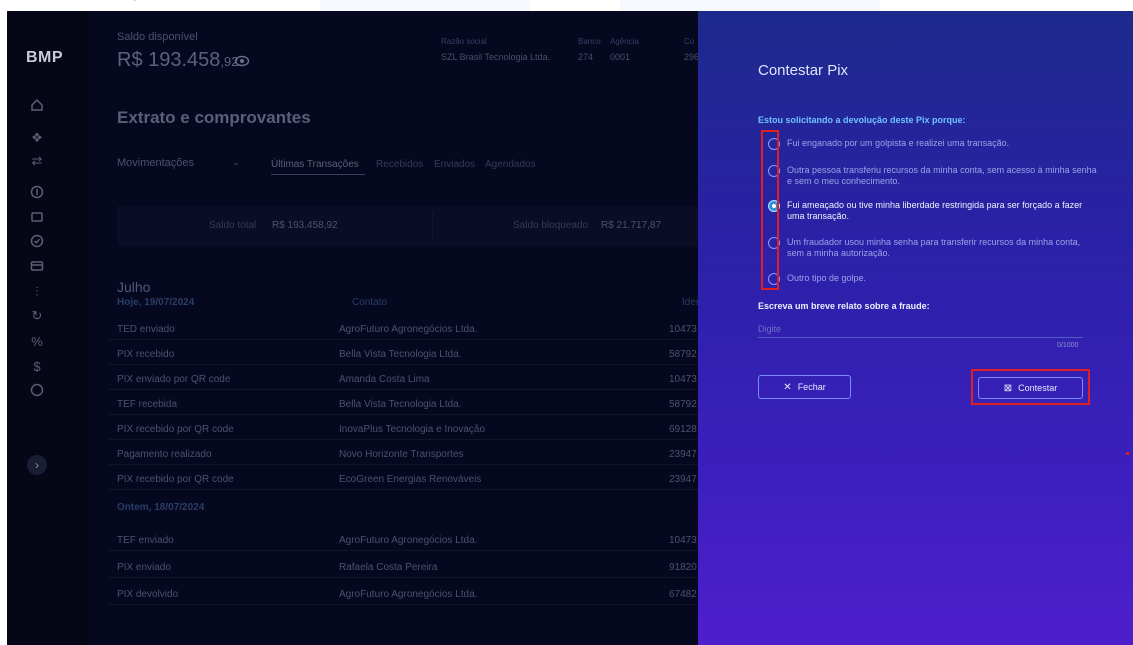  Describe the element at coordinates (37, 161) in the screenshot. I see `transfer-icon: ⇄` at that location.